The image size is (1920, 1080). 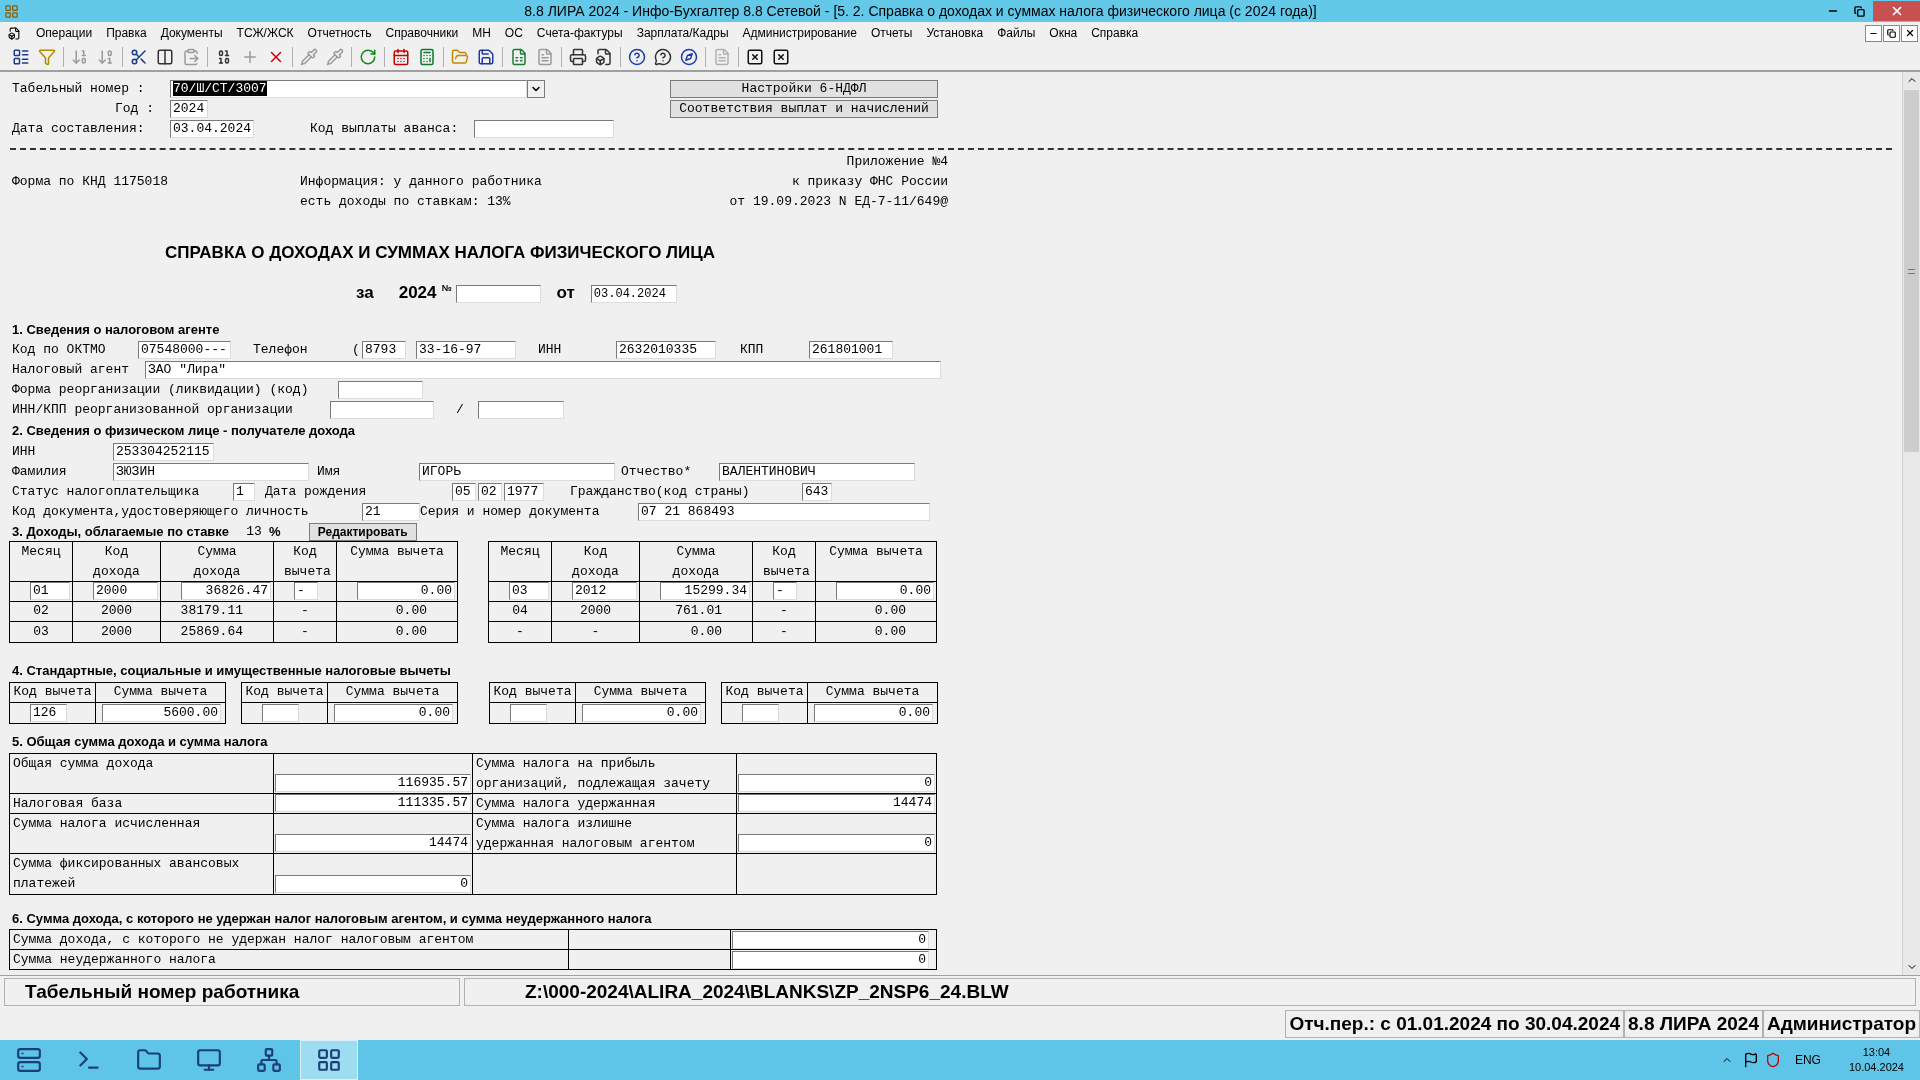 I want to click on document-icon, so click(x=14, y=33).